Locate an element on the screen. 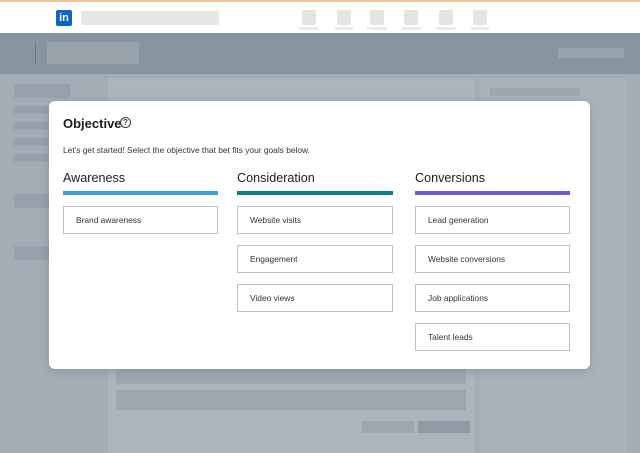  column-awareness: Awareness Brand awareness is located at coordinates (140, 202).